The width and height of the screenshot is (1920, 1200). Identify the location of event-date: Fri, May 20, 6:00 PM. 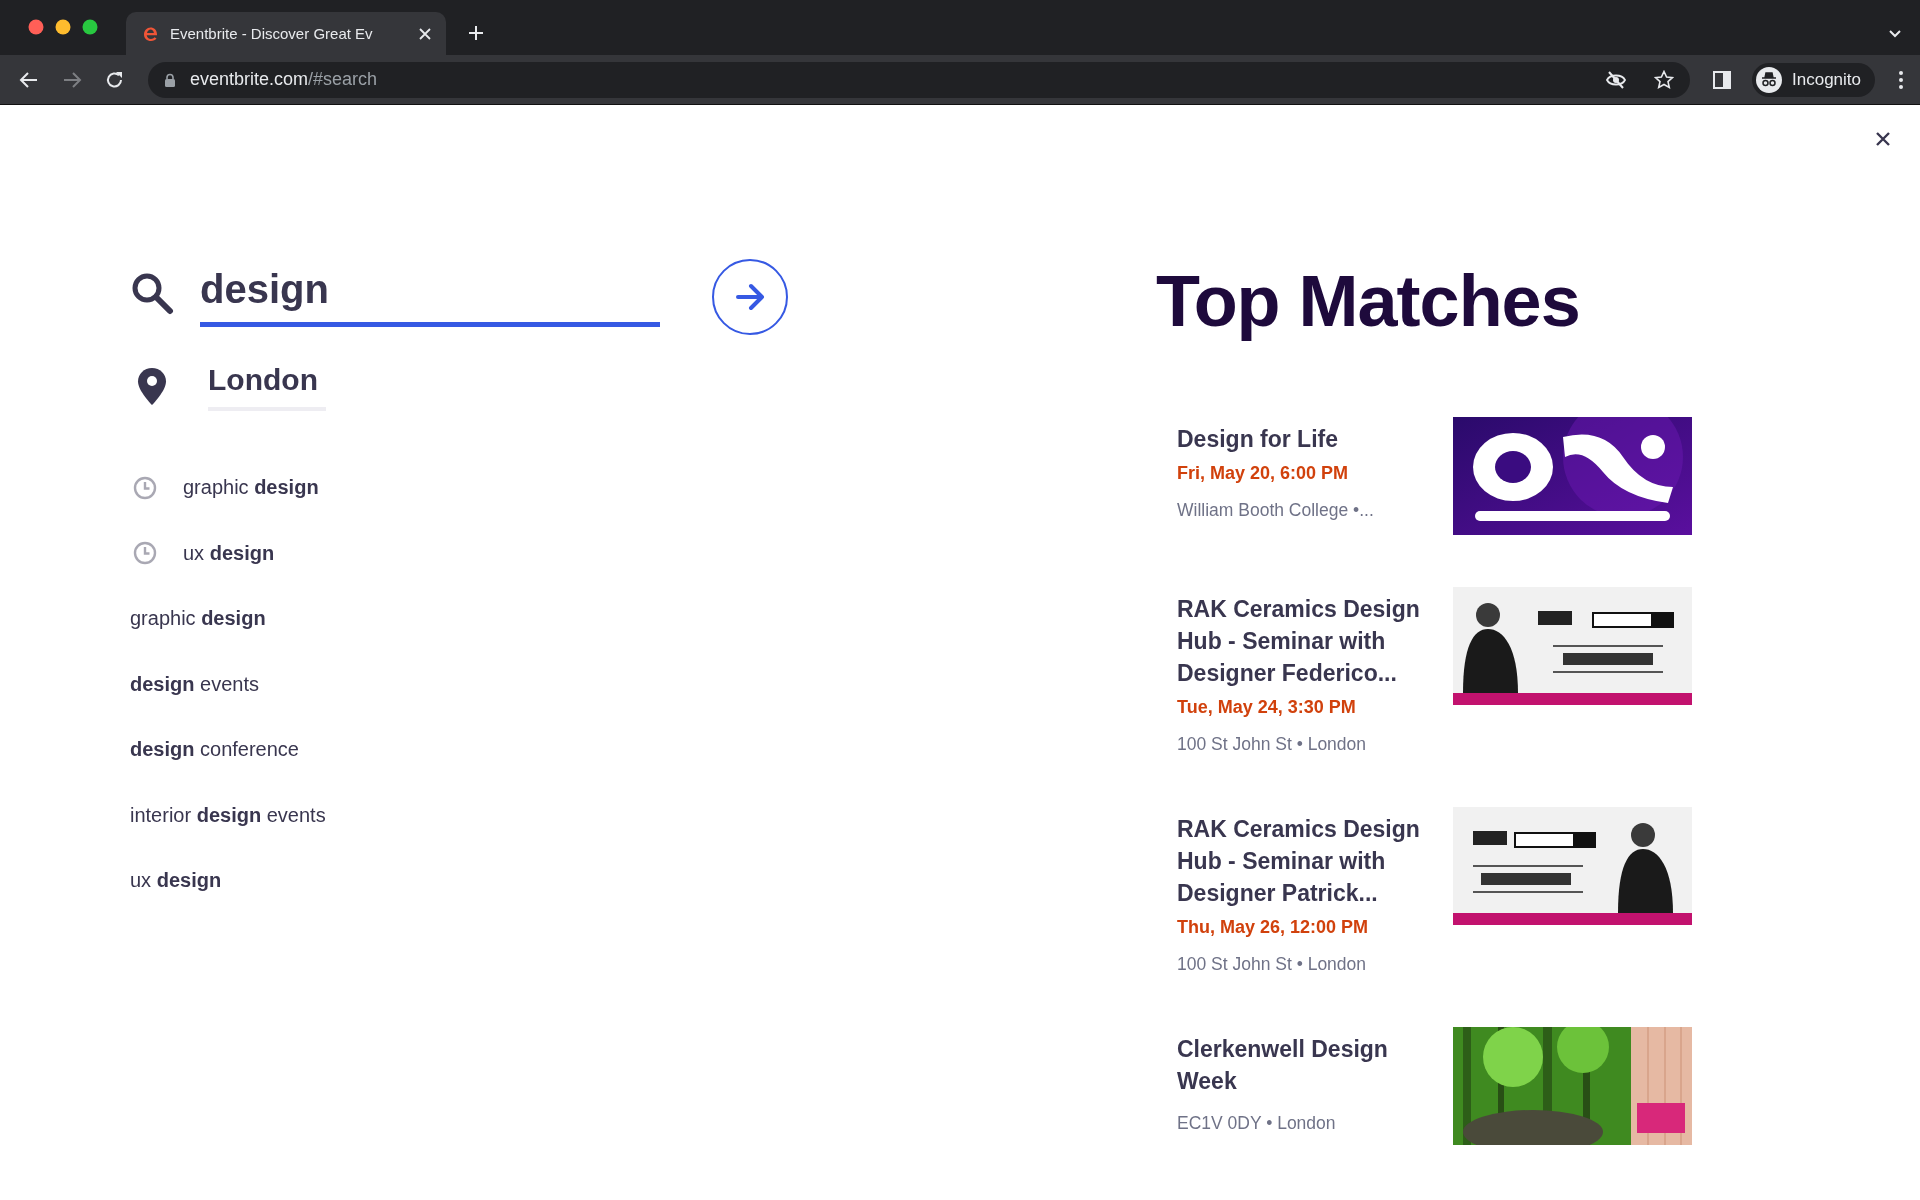
(1263, 473).